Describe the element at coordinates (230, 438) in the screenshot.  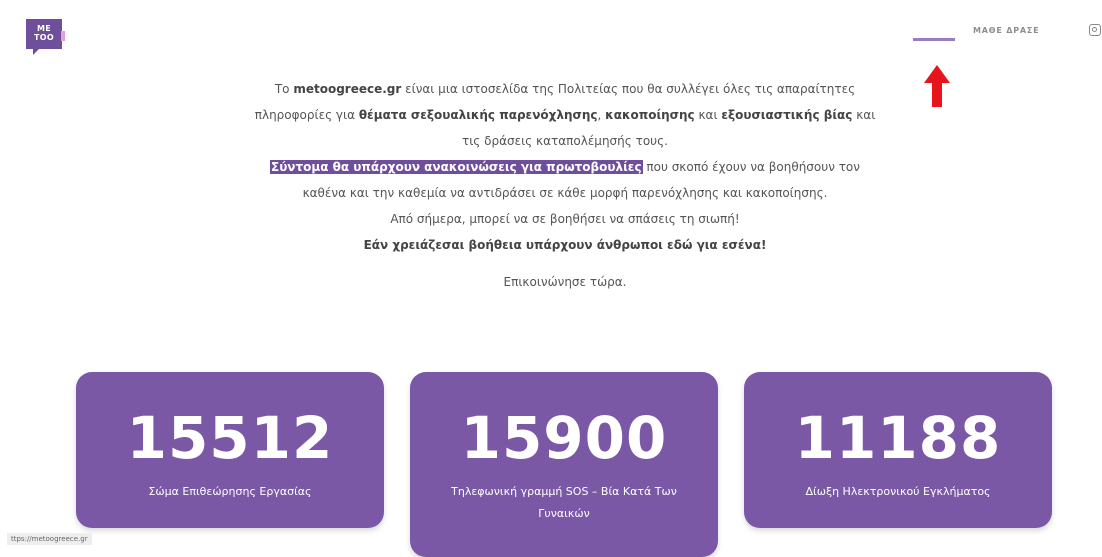
I see `hotline-number: 15512` at that location.